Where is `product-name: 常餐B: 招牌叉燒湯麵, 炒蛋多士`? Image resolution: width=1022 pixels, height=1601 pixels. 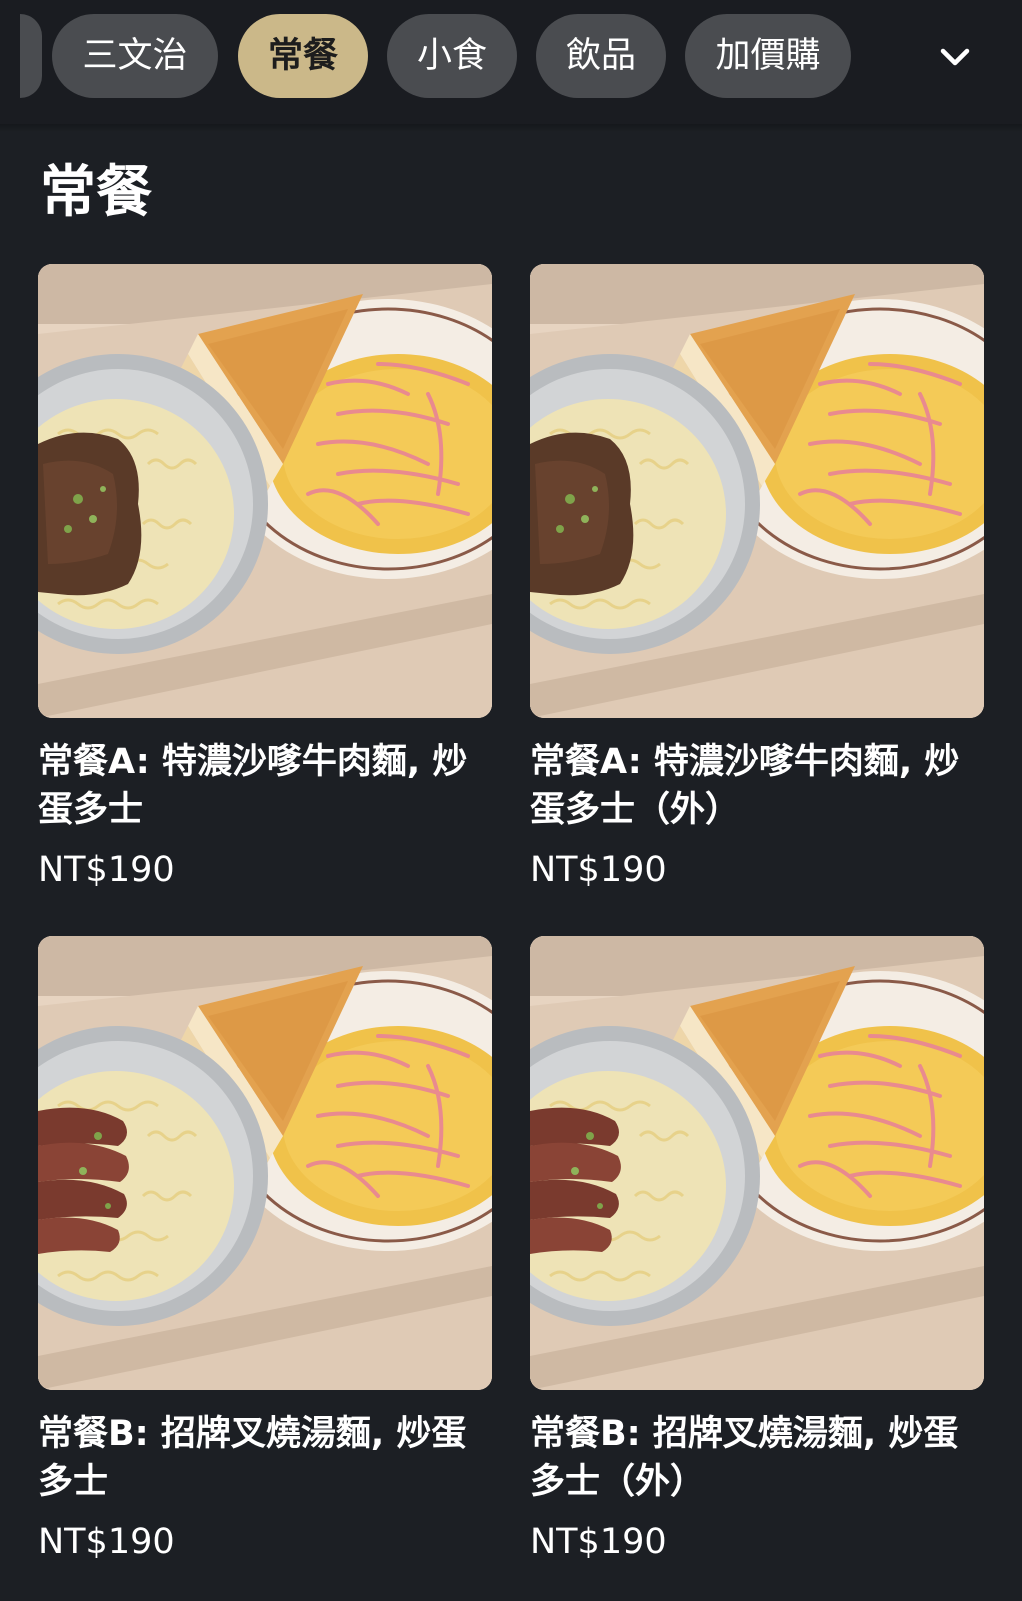 product-name: 常餐B: 招牌叉燒湯麵, 炒蛋多士 is located at coordinates (252, 1458).